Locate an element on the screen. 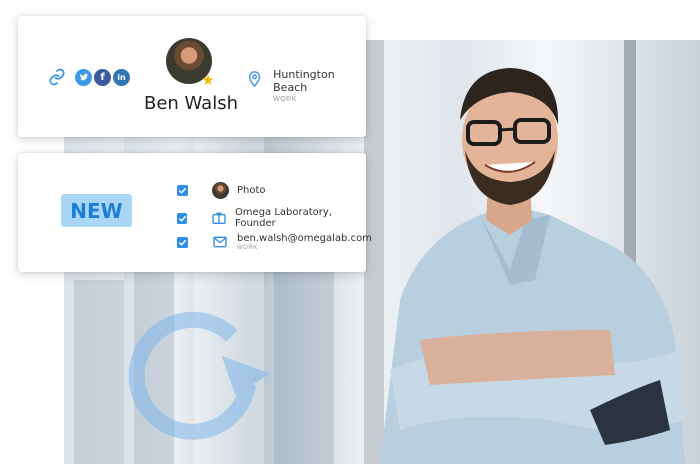  social-links: f in is located at coordinates (90, 77).